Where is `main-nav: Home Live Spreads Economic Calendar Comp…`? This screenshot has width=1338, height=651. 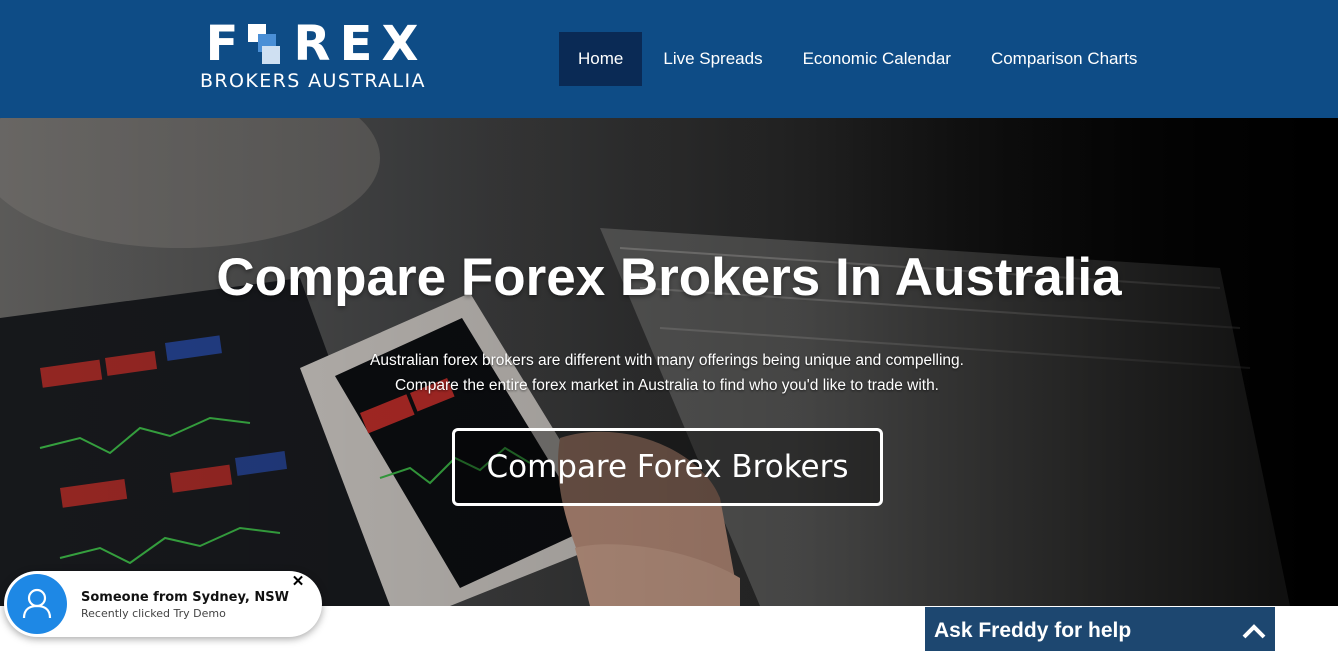 main-nav: Home Live Spreads Economic Calendar Comp… is located at coordinates (857, 59).